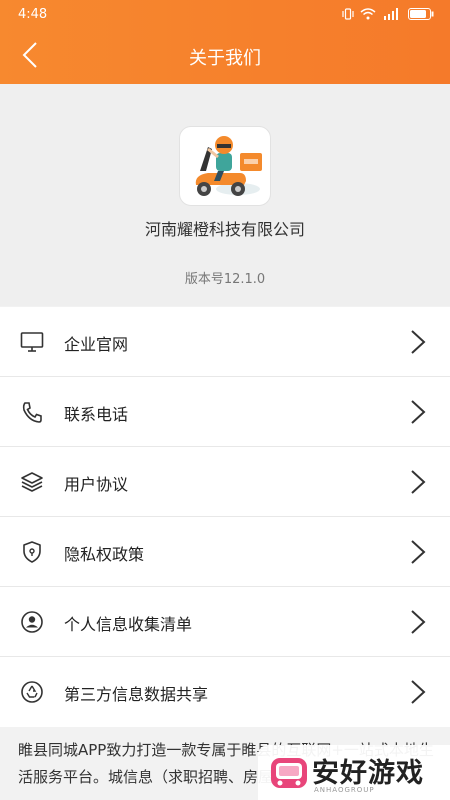 This screenshot has height=800, width=450. I want to click on shield-icon, so click(32, 552).